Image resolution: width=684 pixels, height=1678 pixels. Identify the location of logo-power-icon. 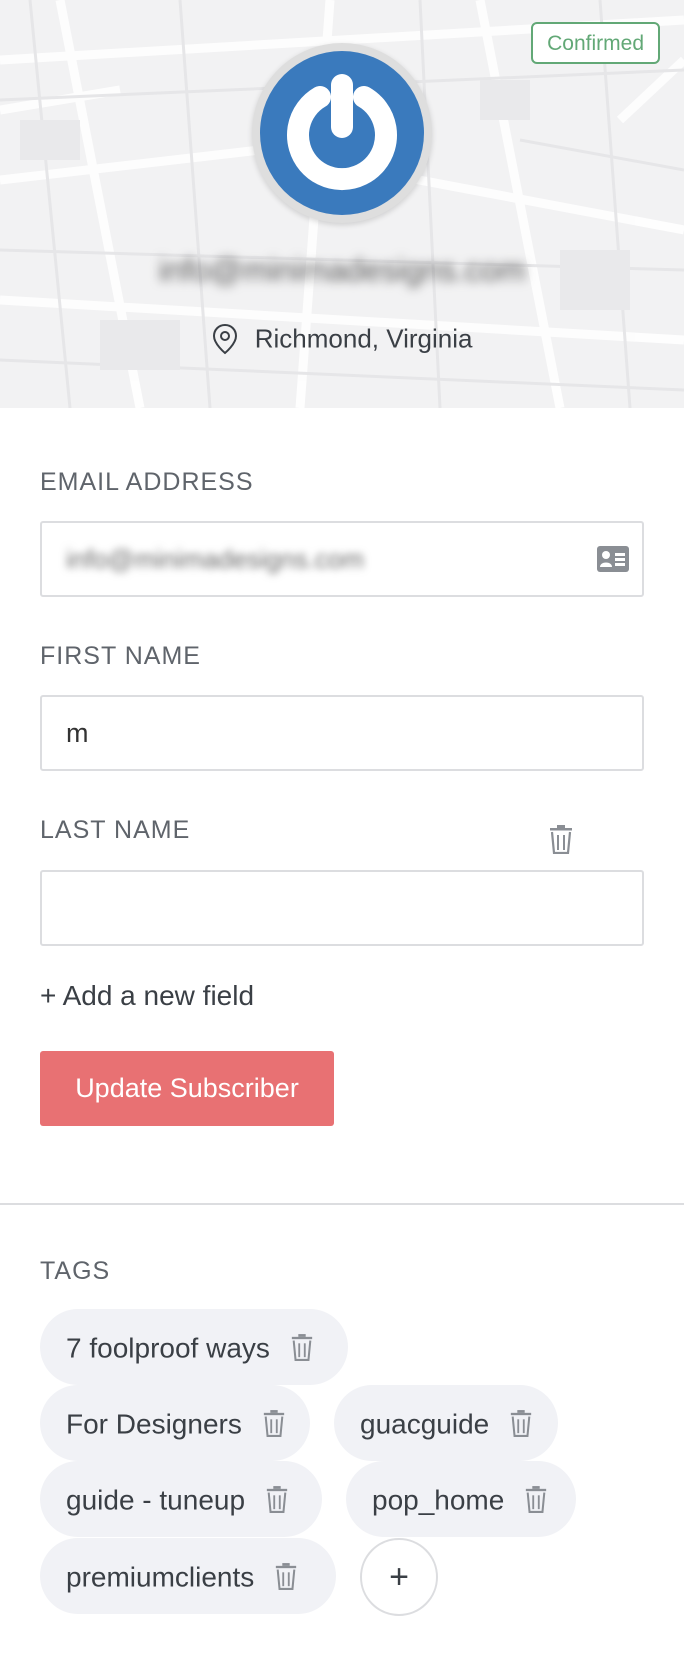
(342, 132).